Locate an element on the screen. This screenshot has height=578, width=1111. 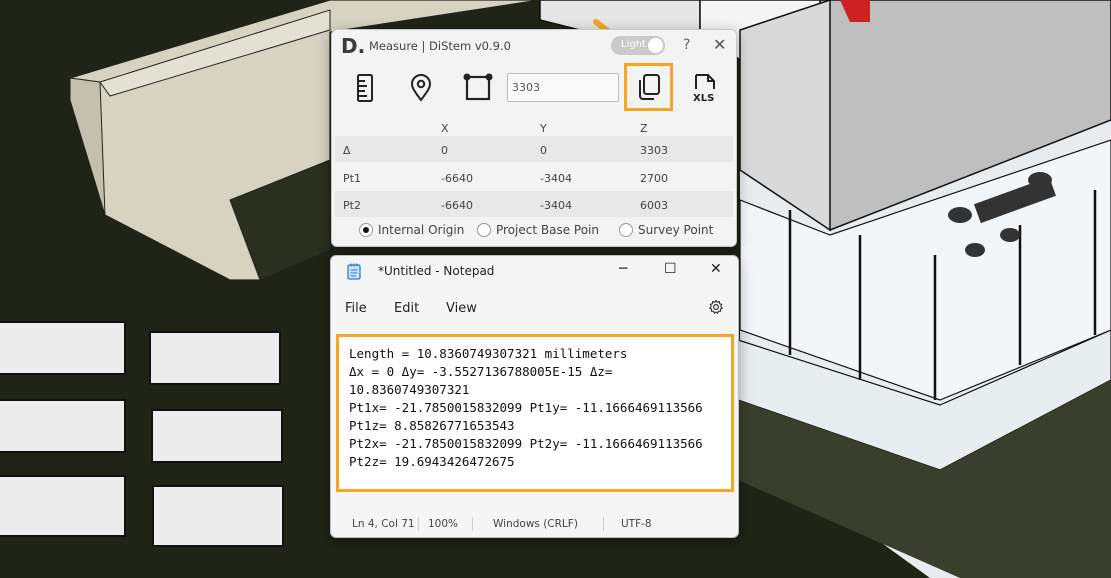
cursor-position: Ln 4, Col 71 is located at coordinates (383, 524).